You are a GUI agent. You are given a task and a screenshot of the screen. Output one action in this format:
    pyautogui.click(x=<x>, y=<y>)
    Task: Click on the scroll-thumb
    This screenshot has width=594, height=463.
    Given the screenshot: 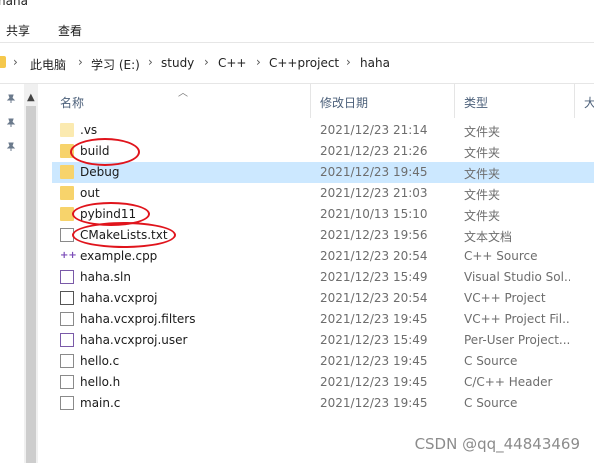 What is the action you would take?
    pyautogui.click(x=31, y=284)
    